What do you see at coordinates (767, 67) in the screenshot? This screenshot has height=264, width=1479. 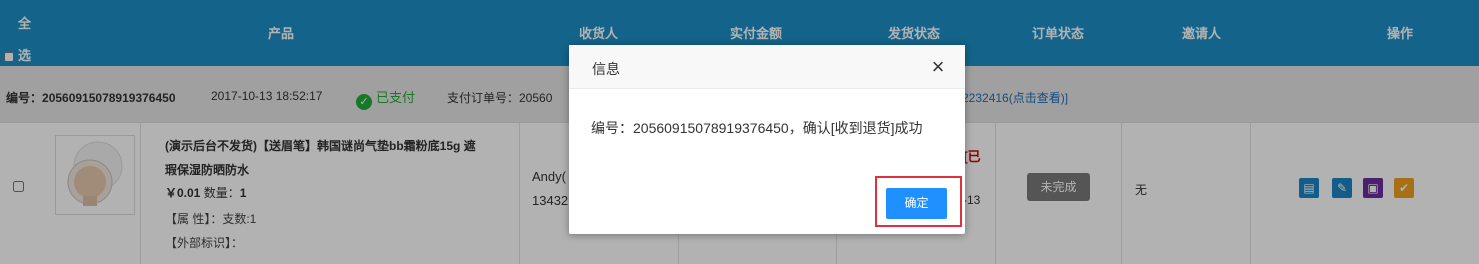 I see `dialog-header` at bounding box center [767, 67].